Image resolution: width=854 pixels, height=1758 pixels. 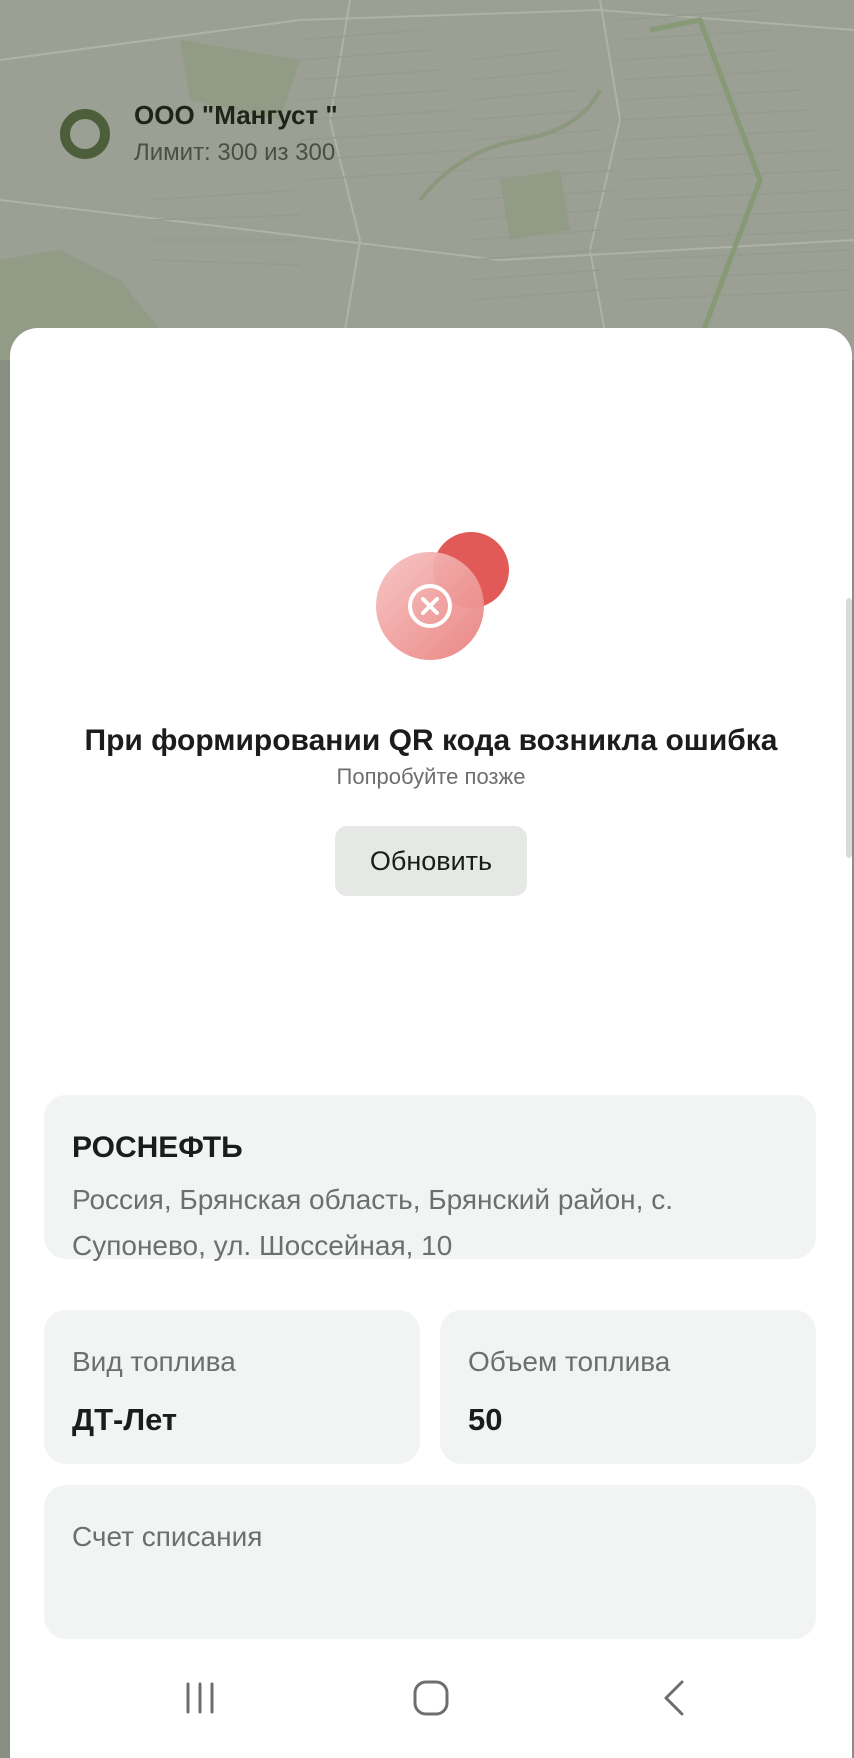 I want to click on error-subtitle: Попробуйте позже, so click(x=431, y=776).